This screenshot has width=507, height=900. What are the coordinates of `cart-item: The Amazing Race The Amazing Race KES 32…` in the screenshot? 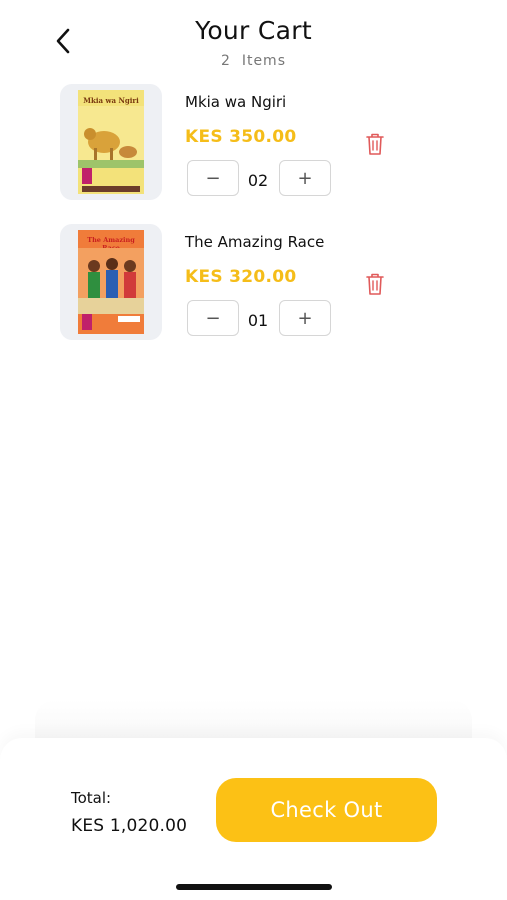 It's located at (253, 284).